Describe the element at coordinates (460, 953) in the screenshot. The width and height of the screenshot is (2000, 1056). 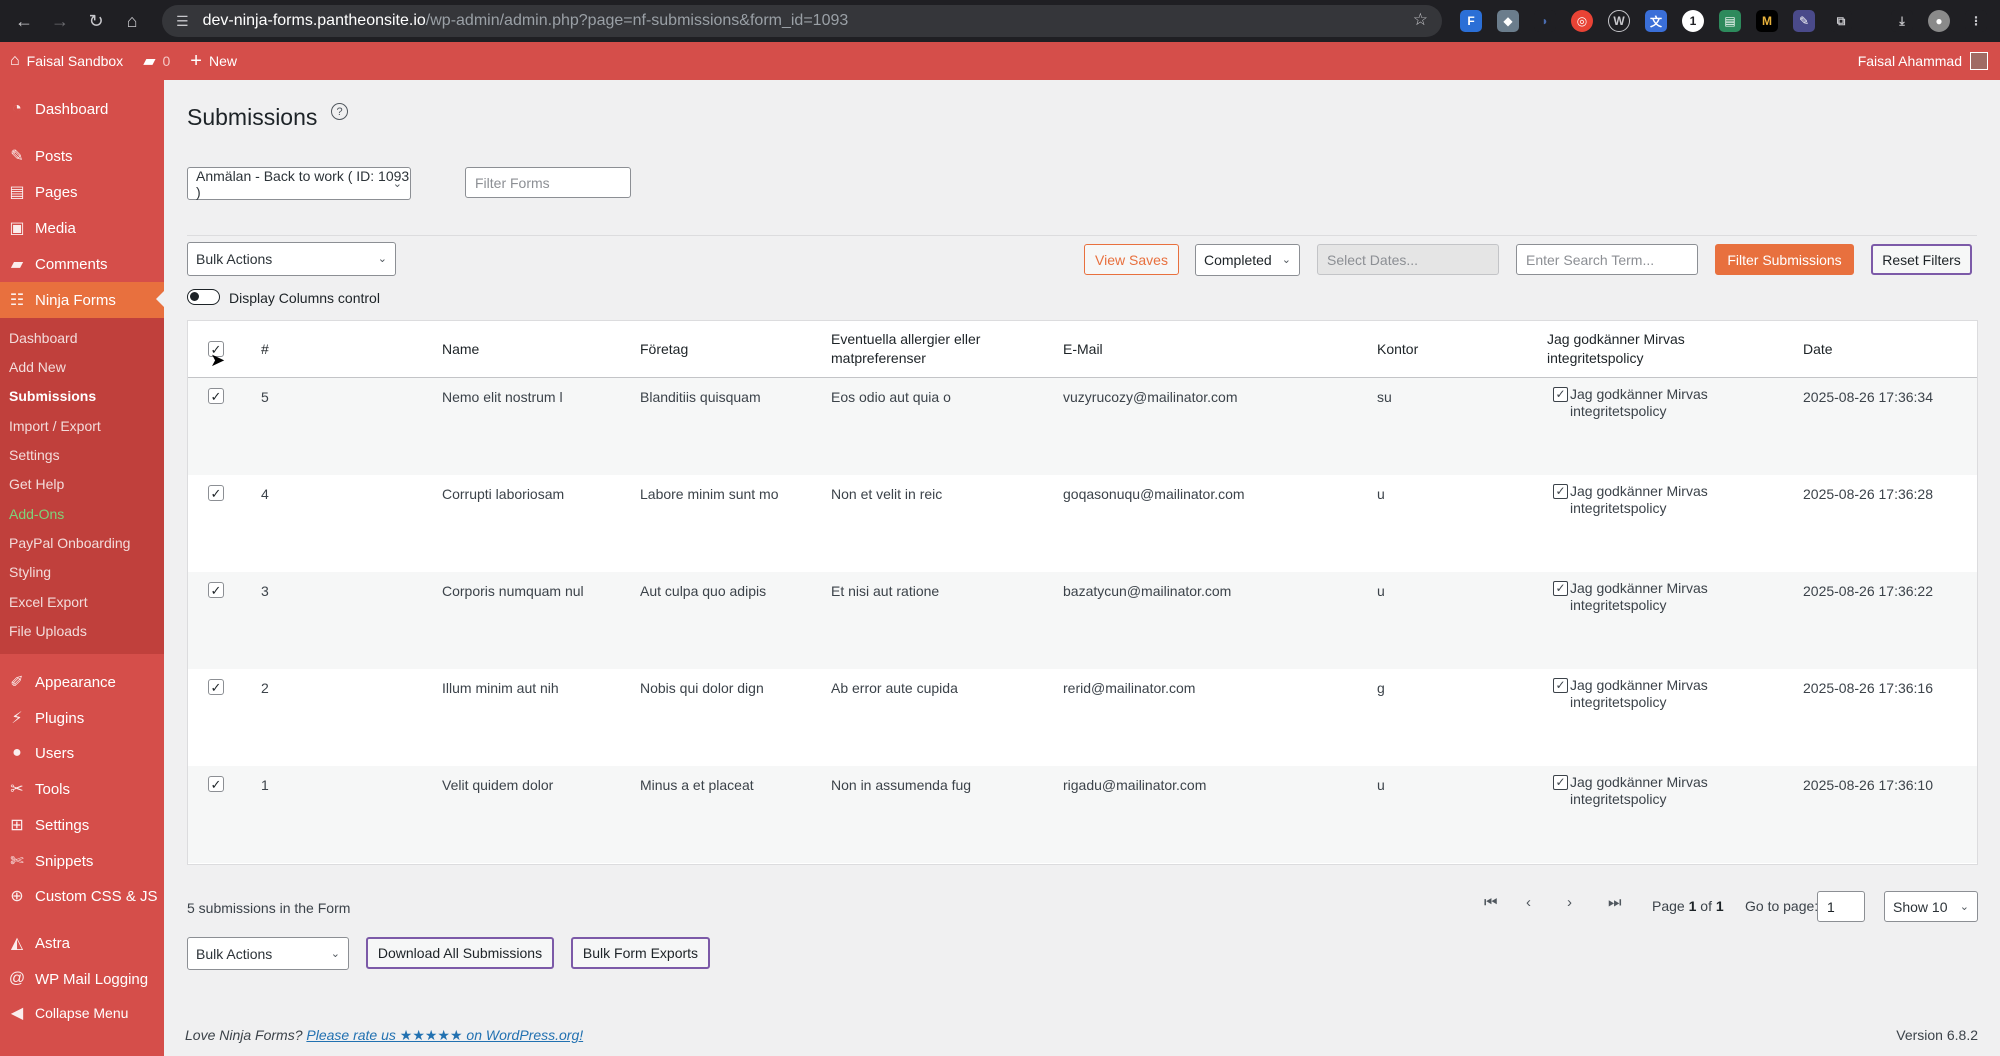
I see `download-all-submissions-button: Download All Submissions` at that location.